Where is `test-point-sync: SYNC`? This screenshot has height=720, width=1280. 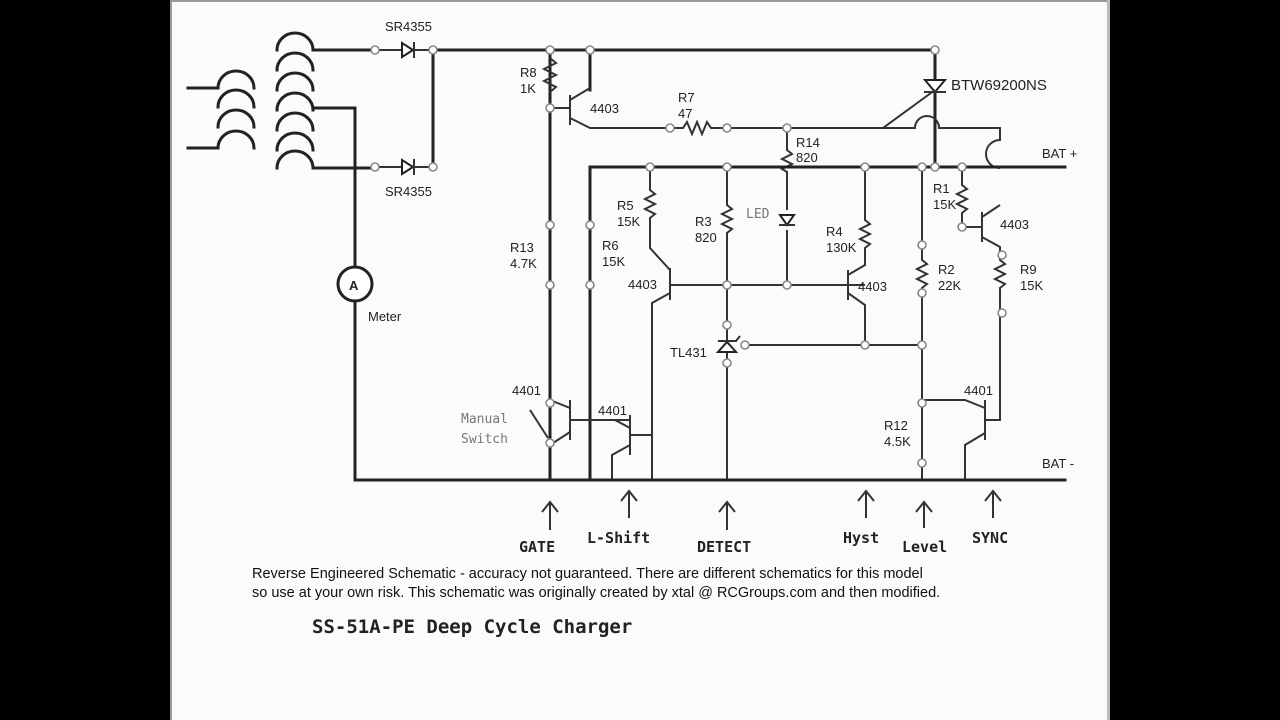
test-point-sync: SYNC is located at coordinates (990, 538).